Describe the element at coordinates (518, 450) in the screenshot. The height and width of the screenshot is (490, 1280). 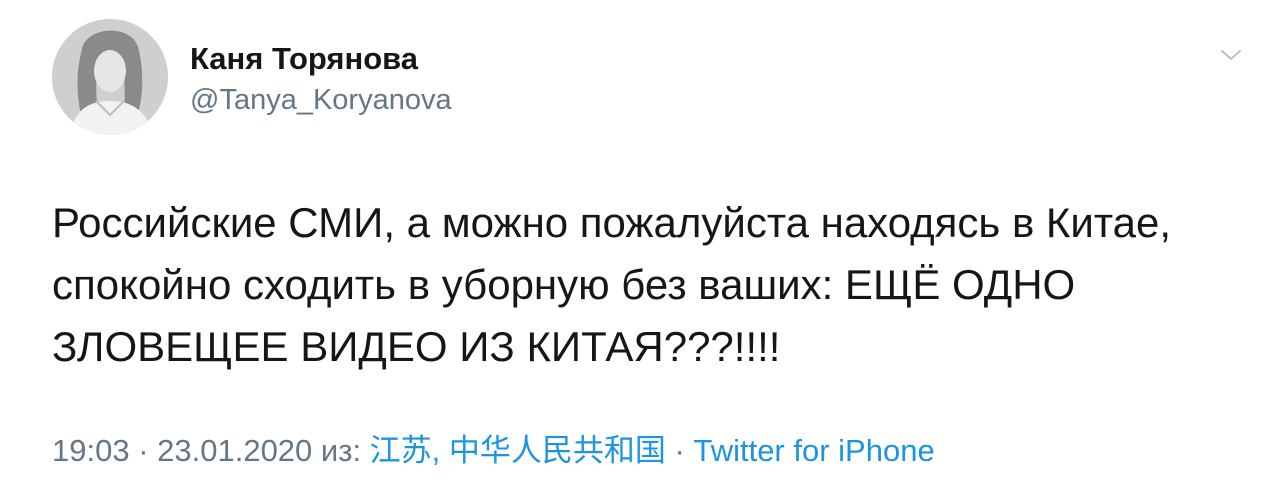
I see `location-link: 江苏, 中华人民共和国` at that location.